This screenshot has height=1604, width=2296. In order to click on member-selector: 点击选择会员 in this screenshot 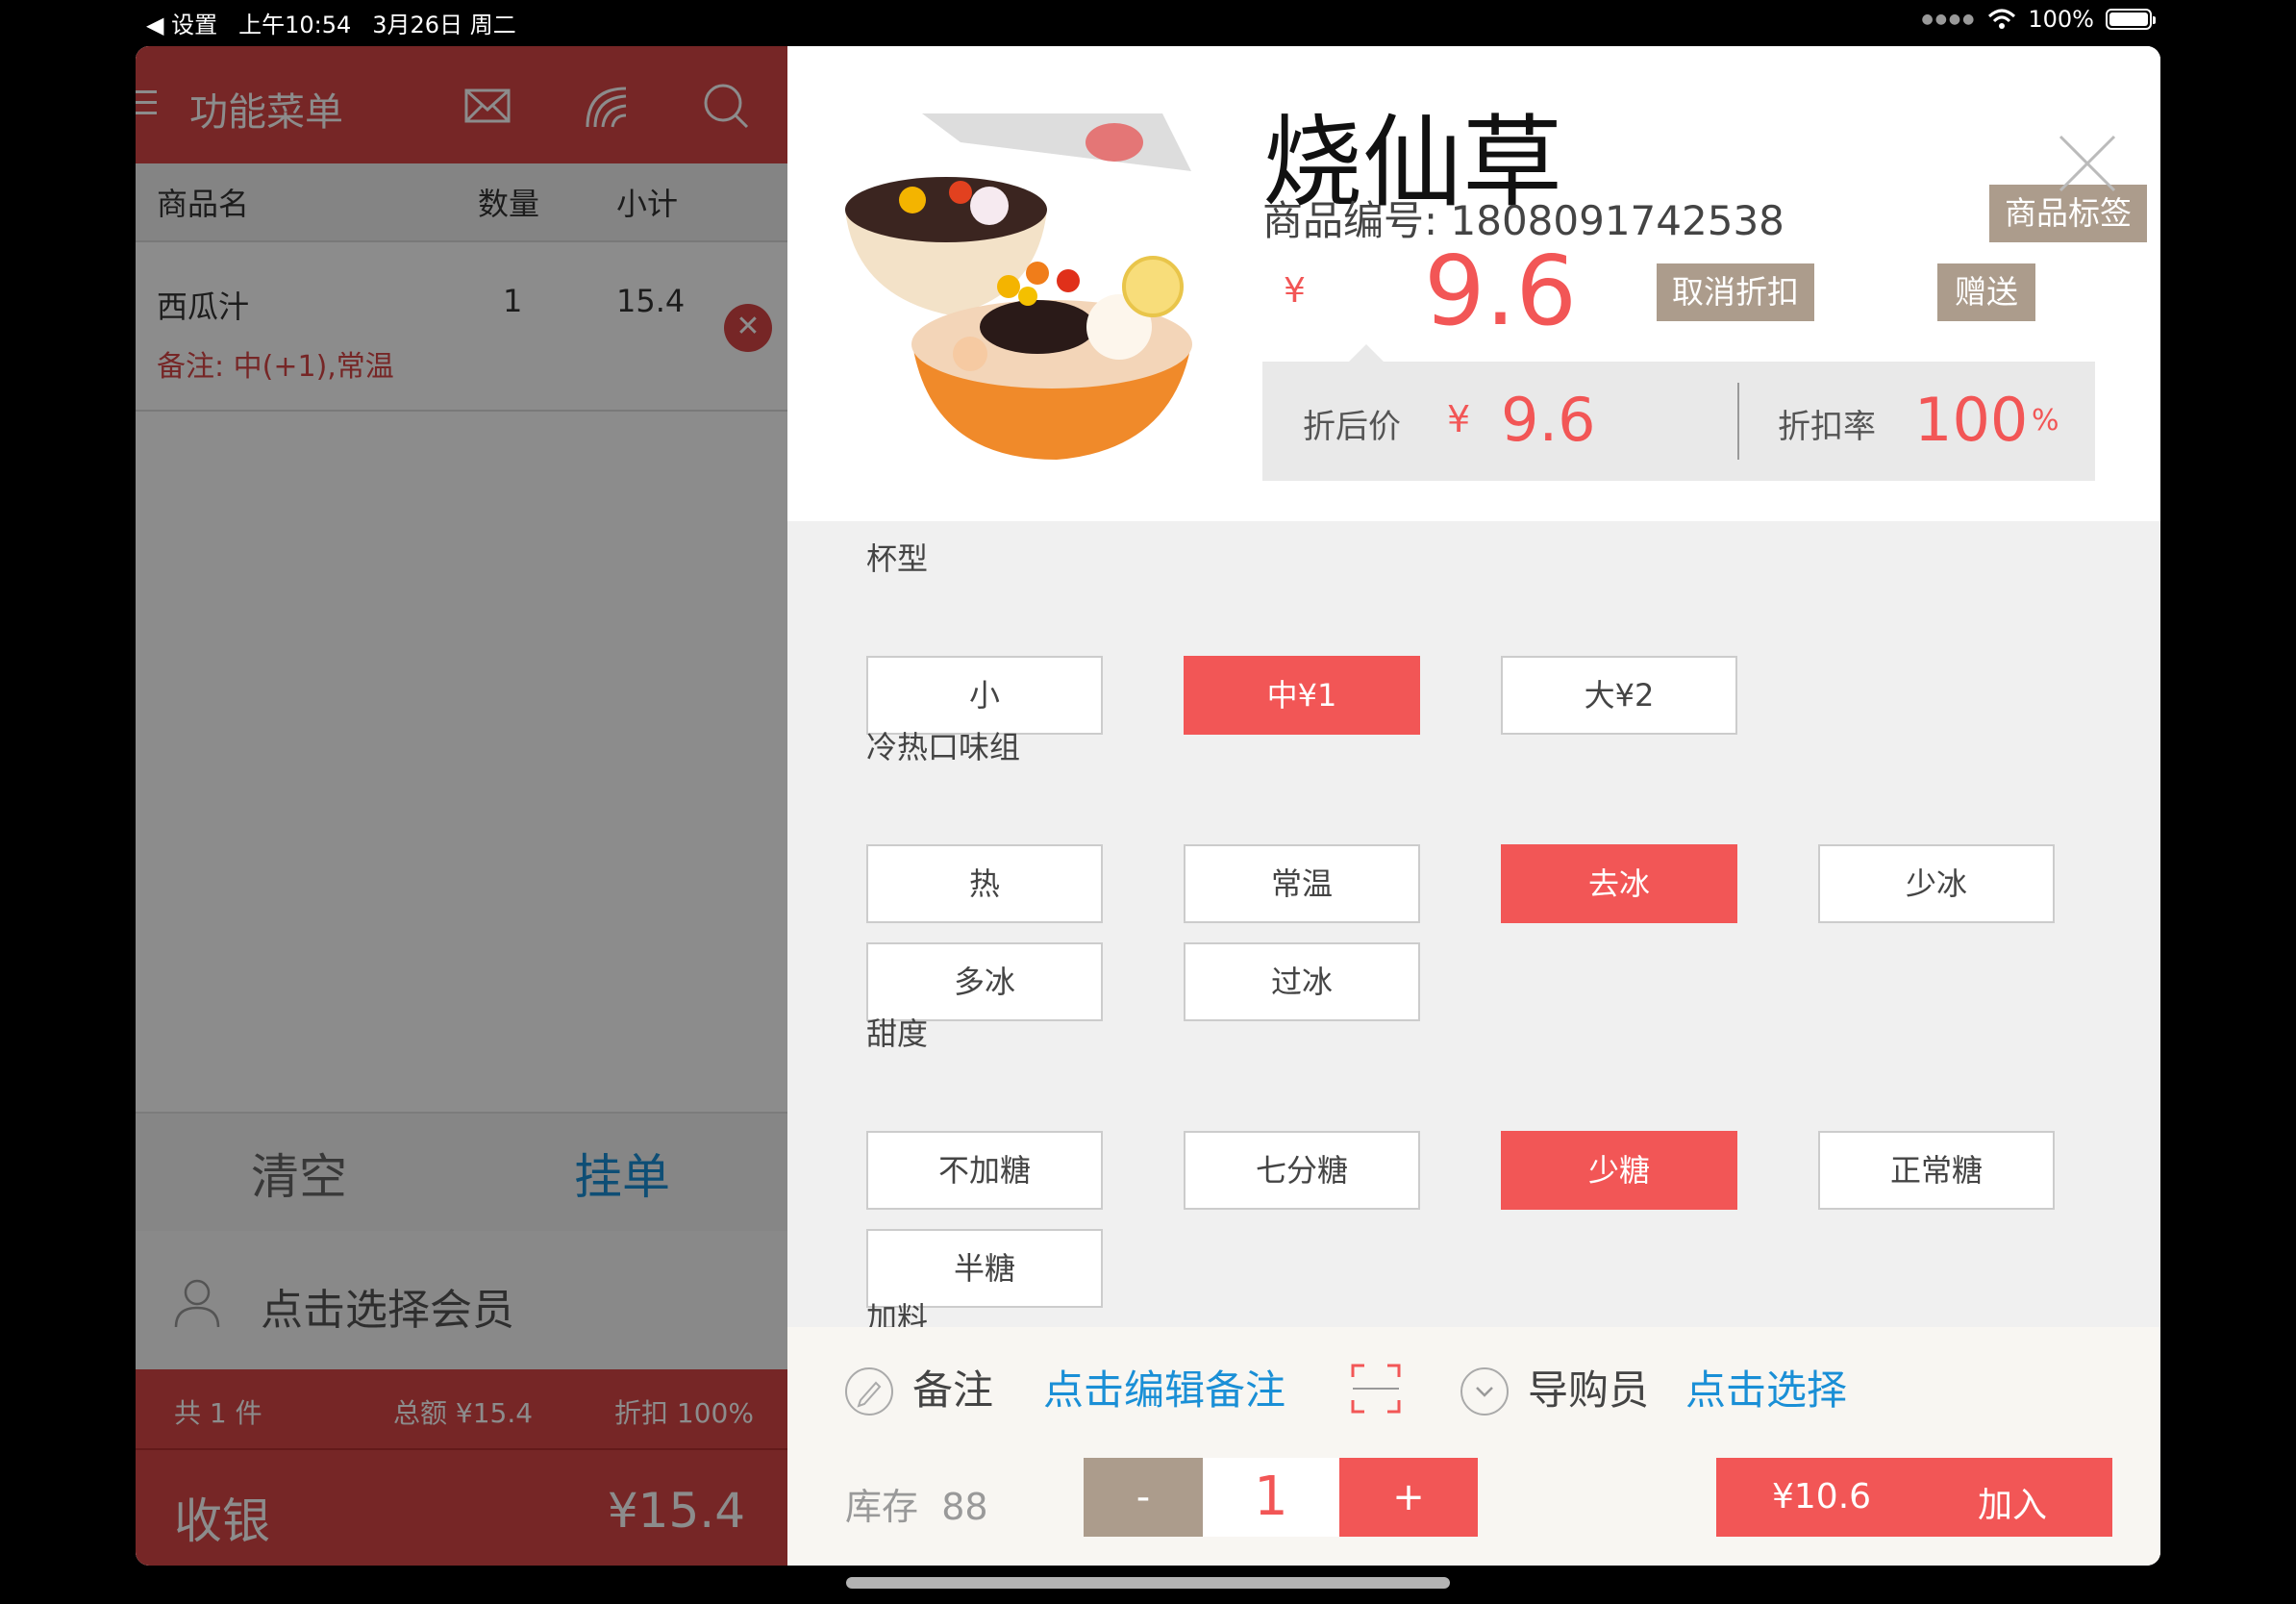, I will do `click(461, 1300)`.